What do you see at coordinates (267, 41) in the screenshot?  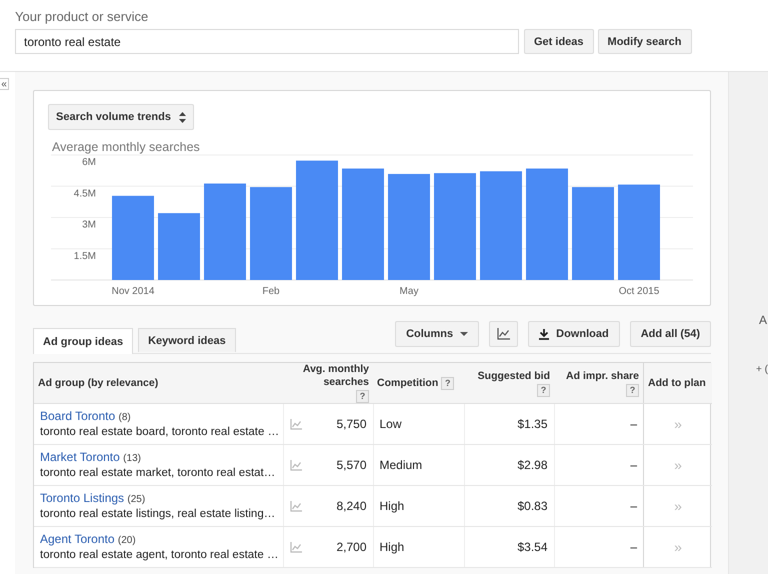 I see `search-field: toronto real estate` at bounding box center [267, 41].